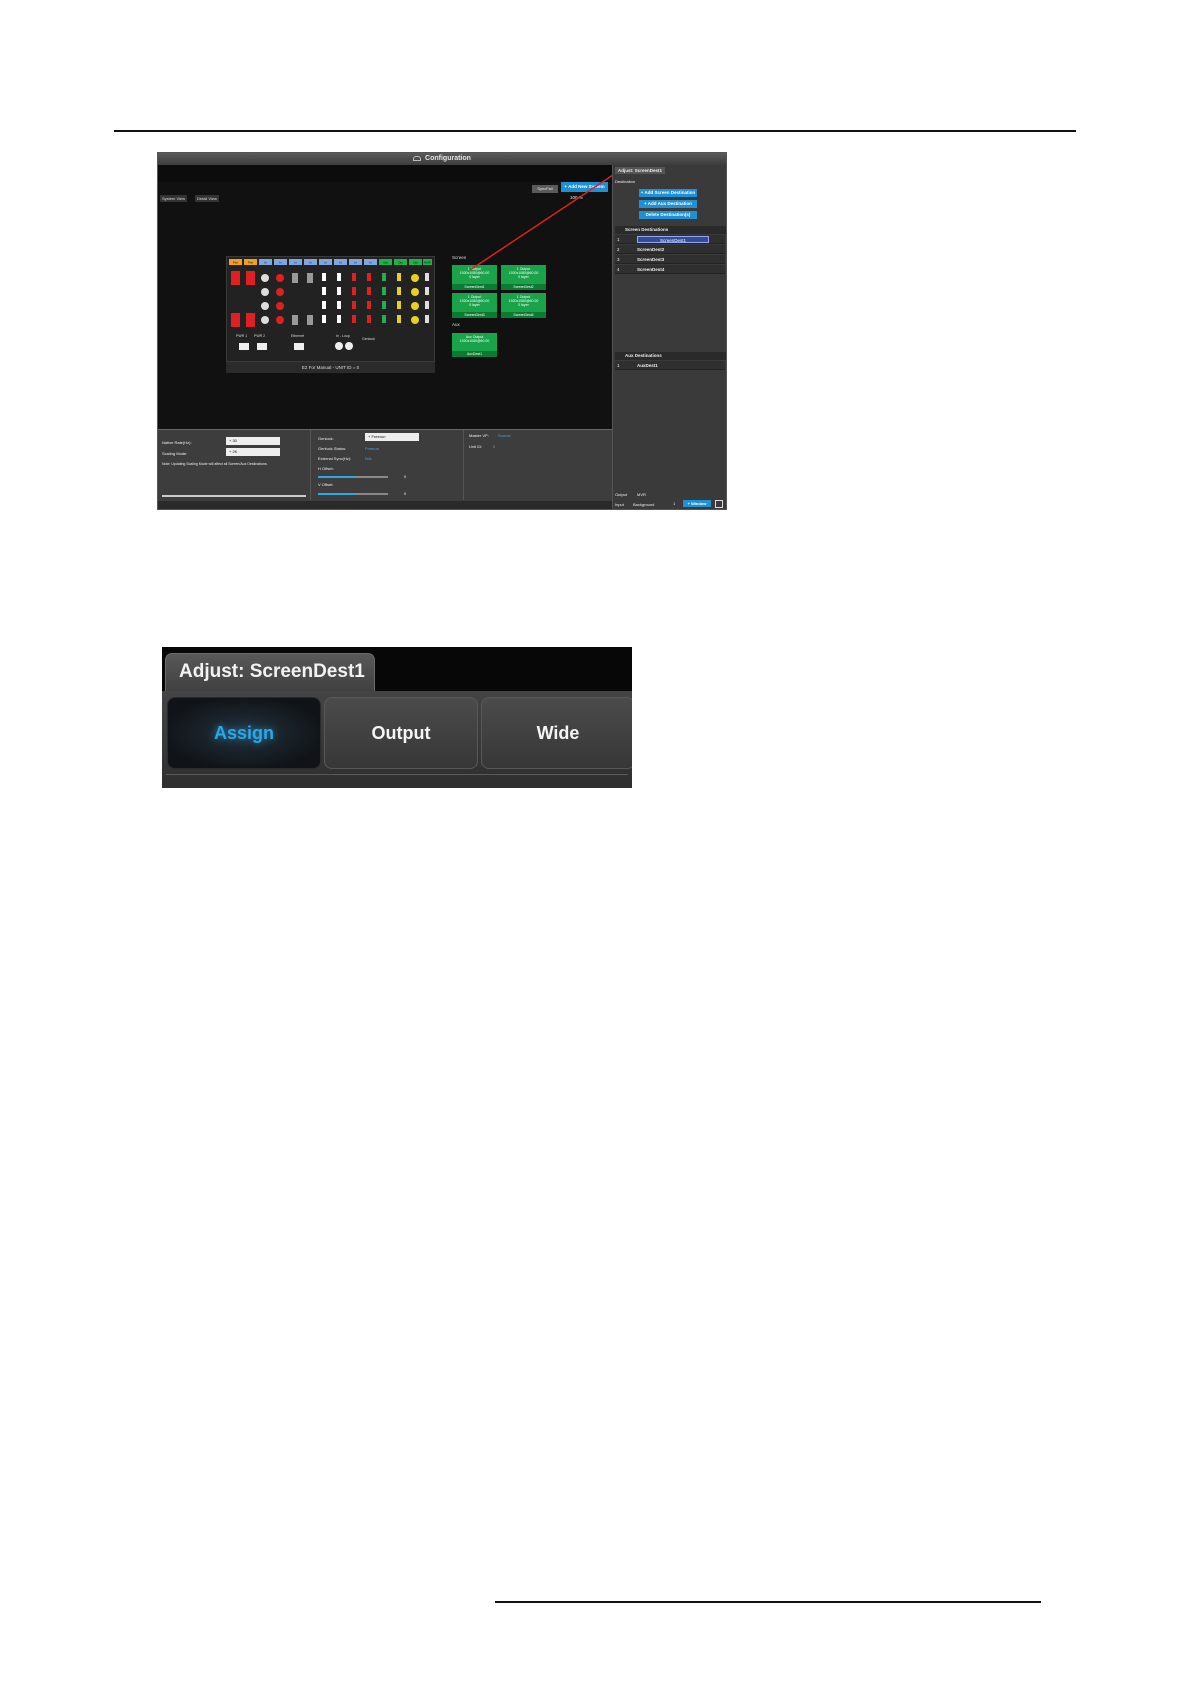 The height and width of the screenshot is (1684, 1190). I want to click on panel-divider, so click(310, 465).